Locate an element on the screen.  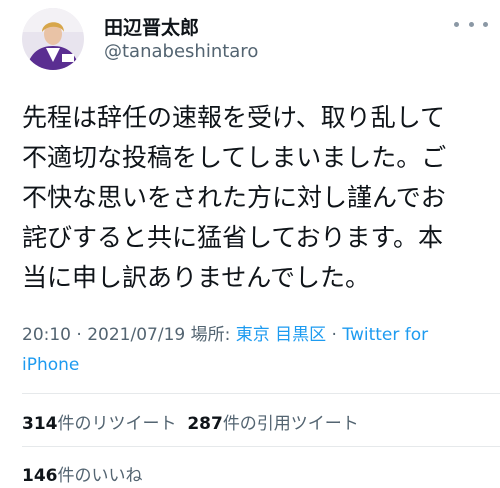
retweets-stat: 314件のリツイート is located at coordinates (99, 424).